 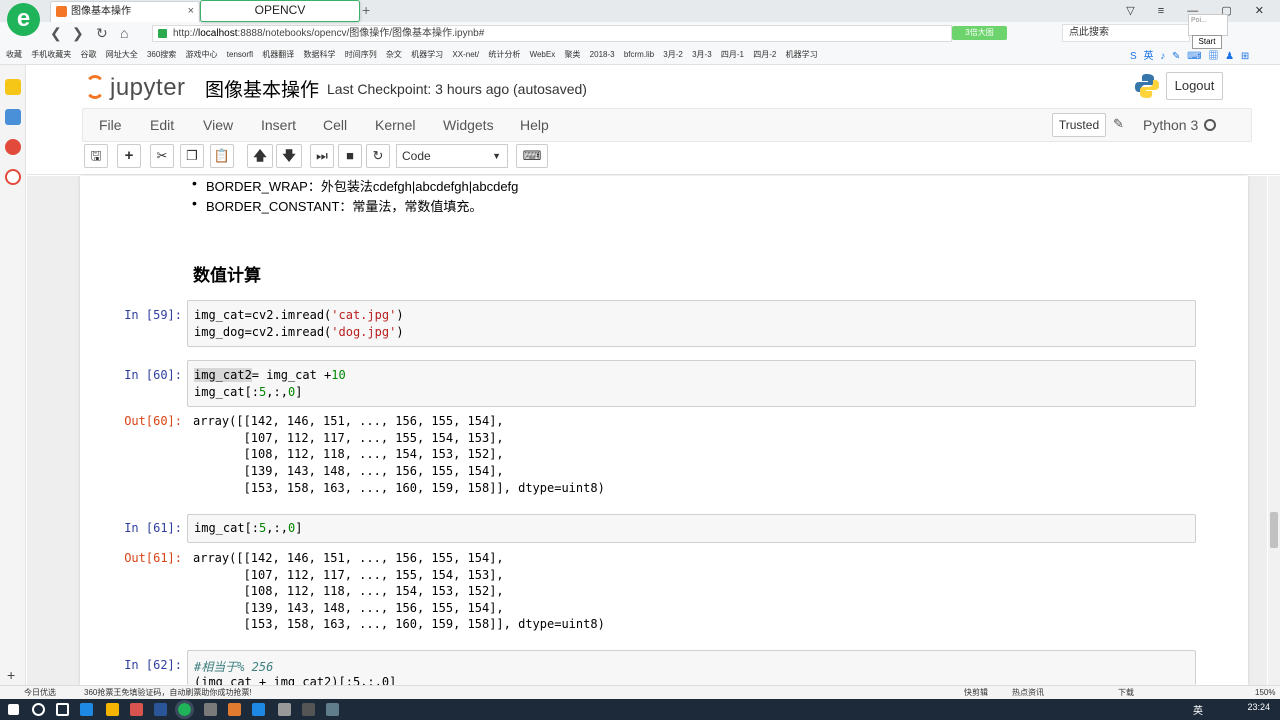 I want to click on section-heading: 数值计算, so click(x=227, y=275).